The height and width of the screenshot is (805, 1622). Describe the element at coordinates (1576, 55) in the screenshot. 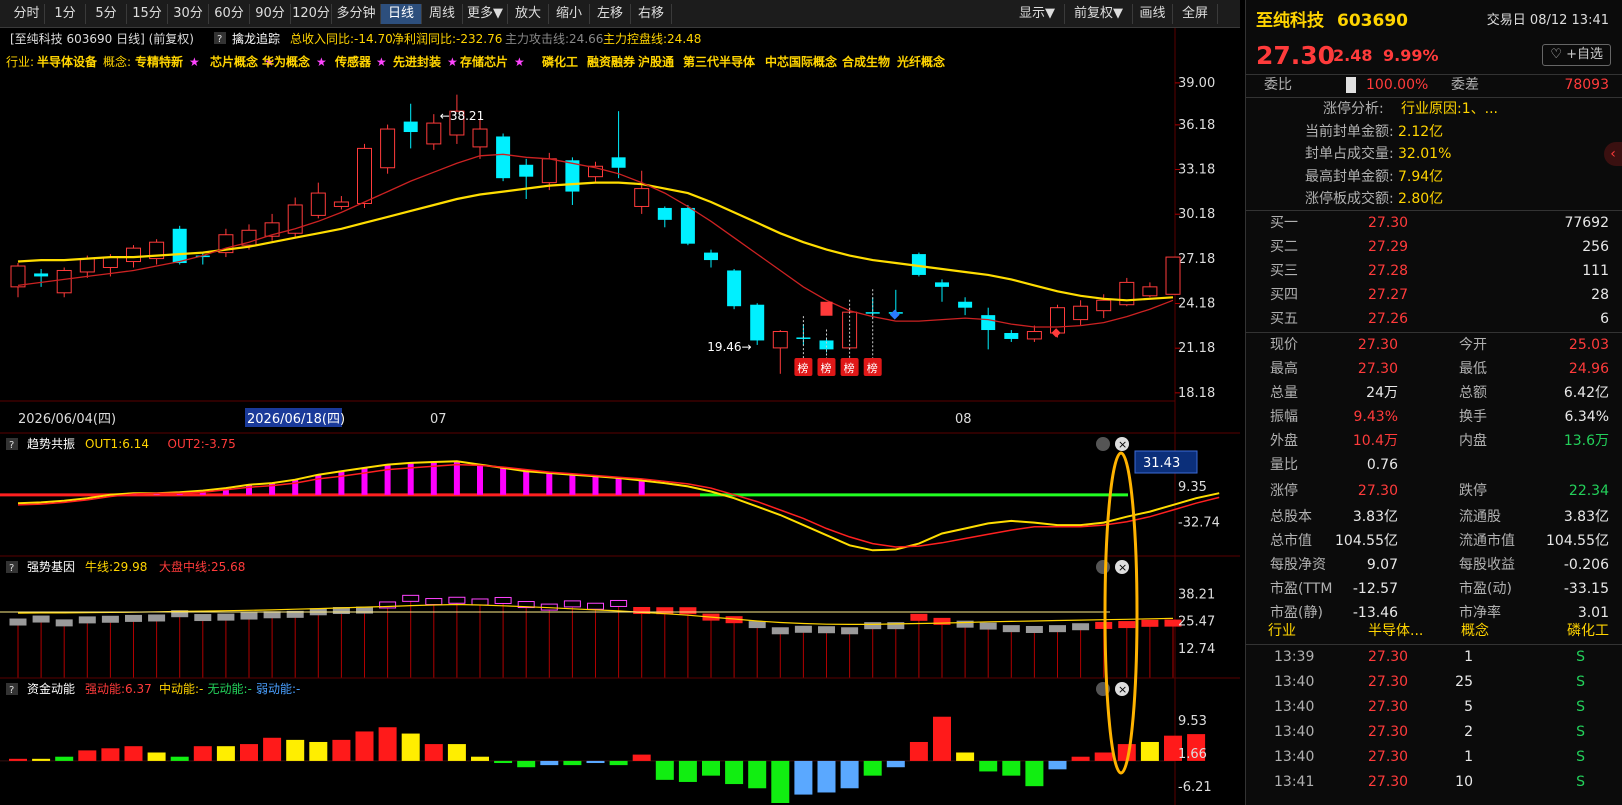

I see `add-favorite-button: ♡ +自选` at that location.